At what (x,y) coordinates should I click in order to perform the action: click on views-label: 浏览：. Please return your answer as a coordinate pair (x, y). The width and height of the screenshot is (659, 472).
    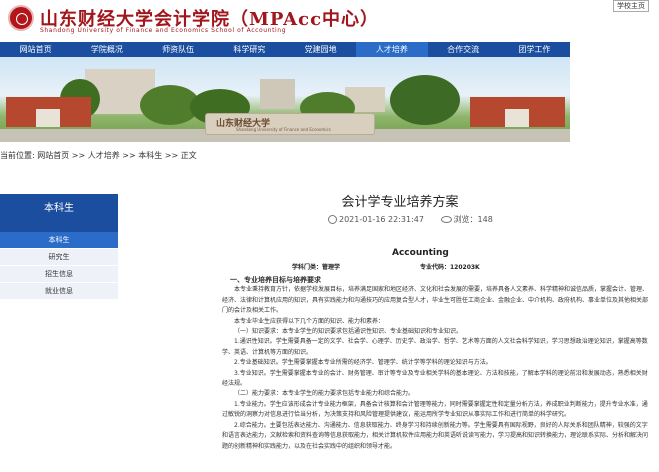
    Looking at the image, I should click on (465, 219).